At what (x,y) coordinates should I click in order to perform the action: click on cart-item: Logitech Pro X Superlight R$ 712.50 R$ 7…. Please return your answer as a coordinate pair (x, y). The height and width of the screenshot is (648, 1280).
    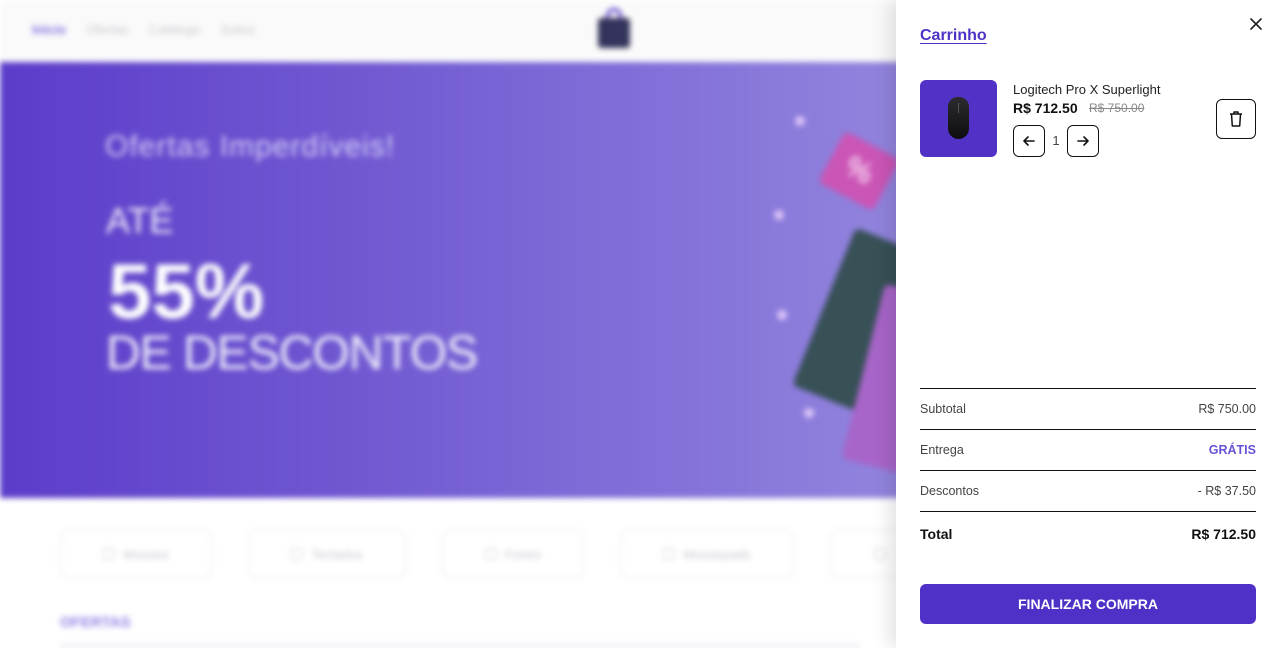
    Looking at the image, I should click on (1088, 120).